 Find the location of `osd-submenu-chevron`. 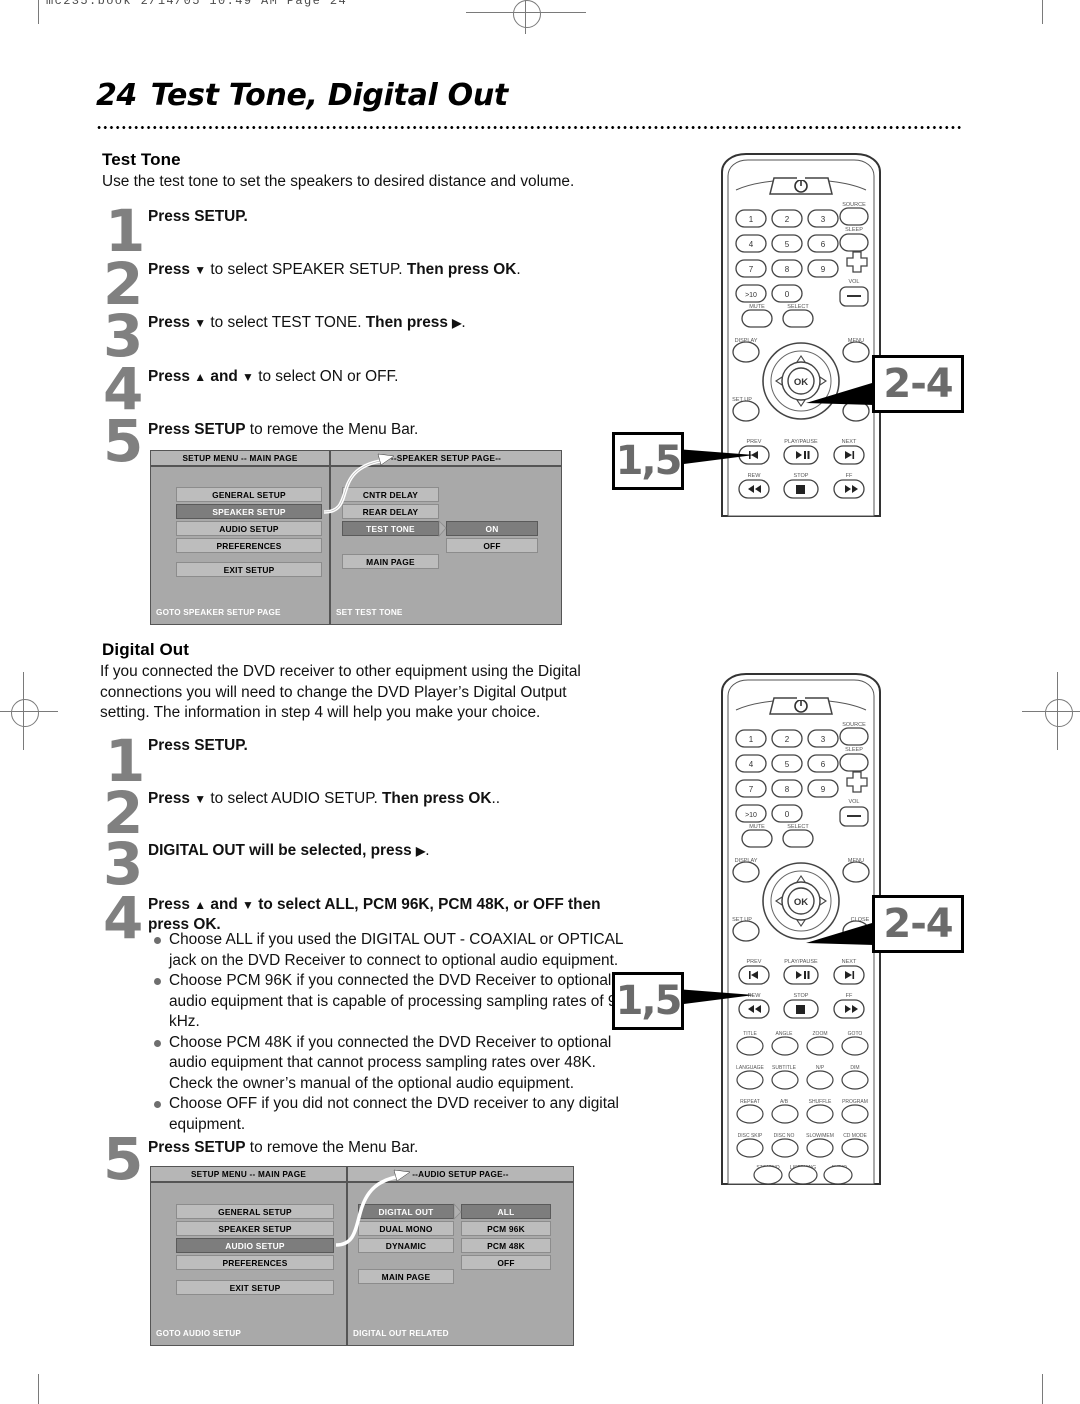

osd-submenu-chevron is located at coordinates (442, 529).